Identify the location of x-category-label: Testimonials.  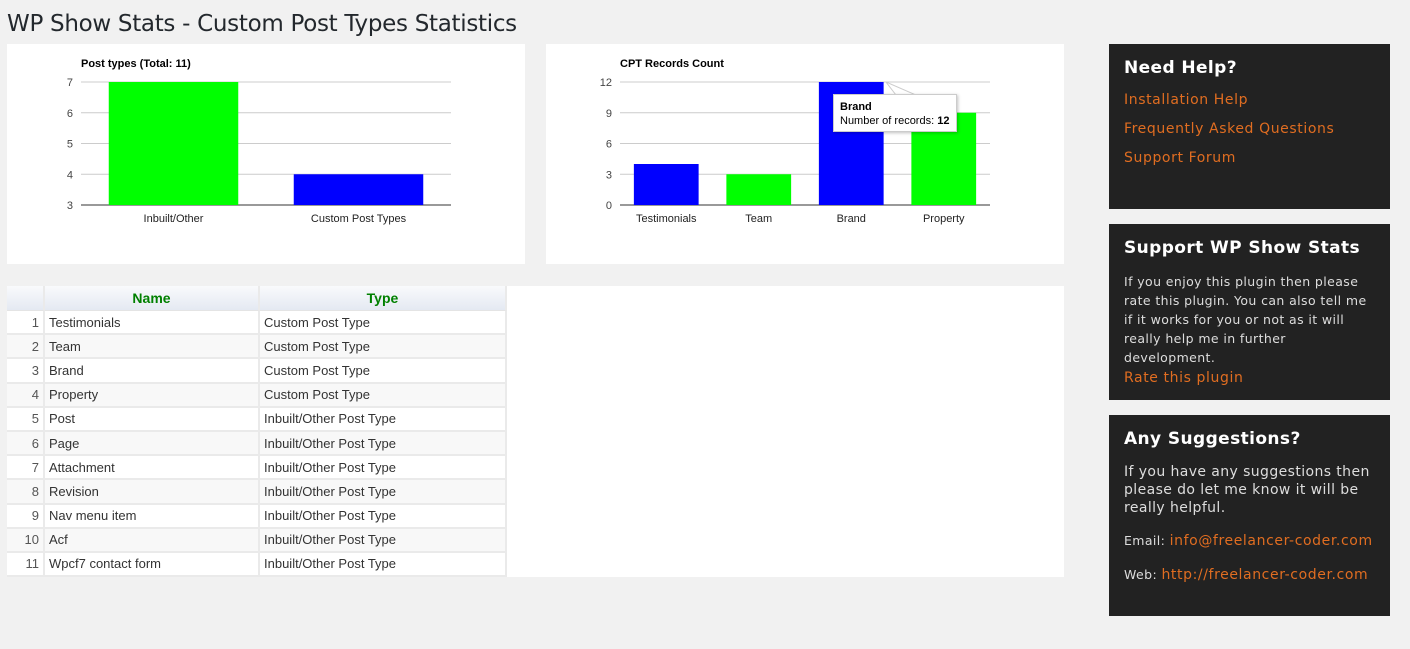
(666, 219).